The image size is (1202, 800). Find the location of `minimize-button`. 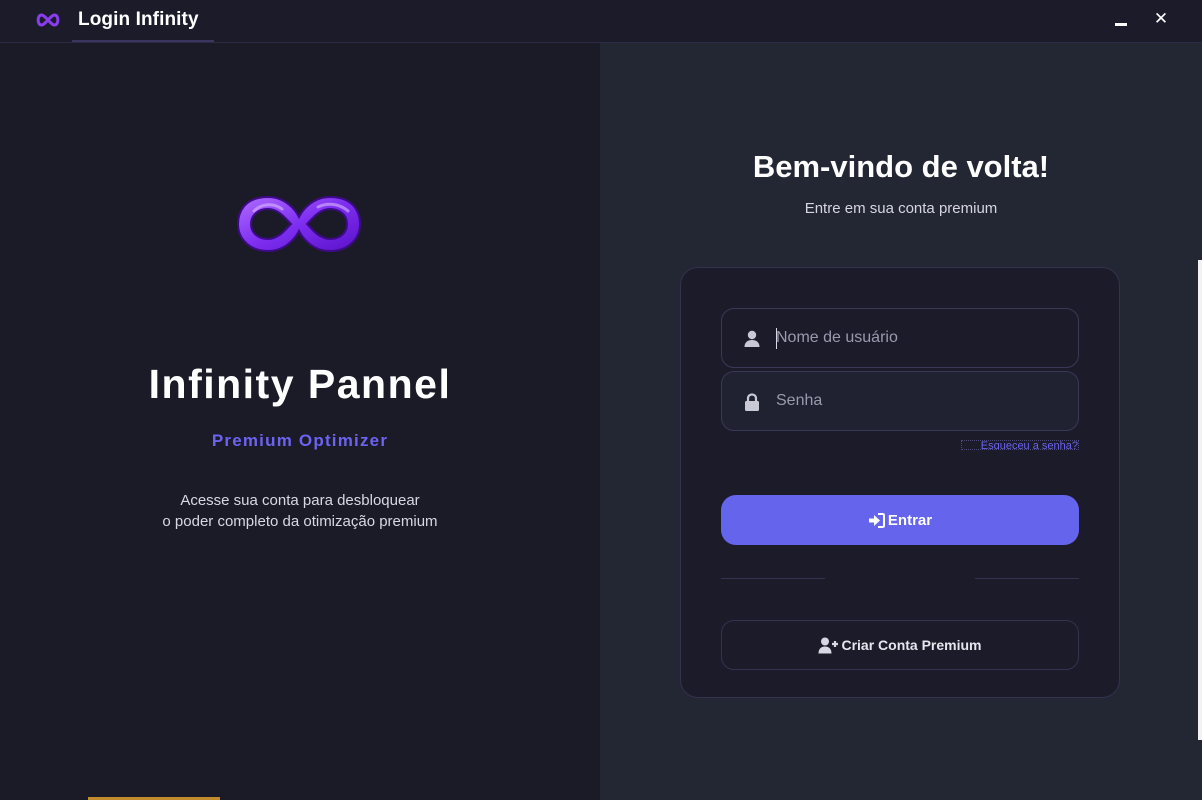

minimize-button is located at coordinates (1121, 20).